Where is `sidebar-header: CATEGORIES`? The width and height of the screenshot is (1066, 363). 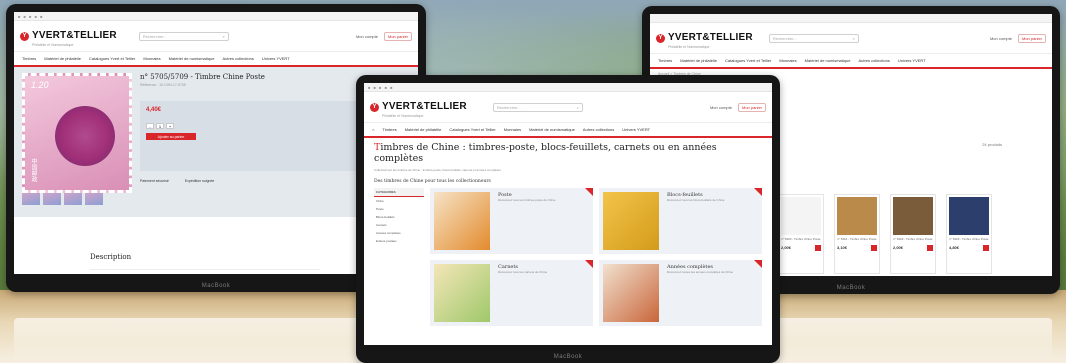
sidebar-header: CATEGORIES is located at coordinates (399, 192).